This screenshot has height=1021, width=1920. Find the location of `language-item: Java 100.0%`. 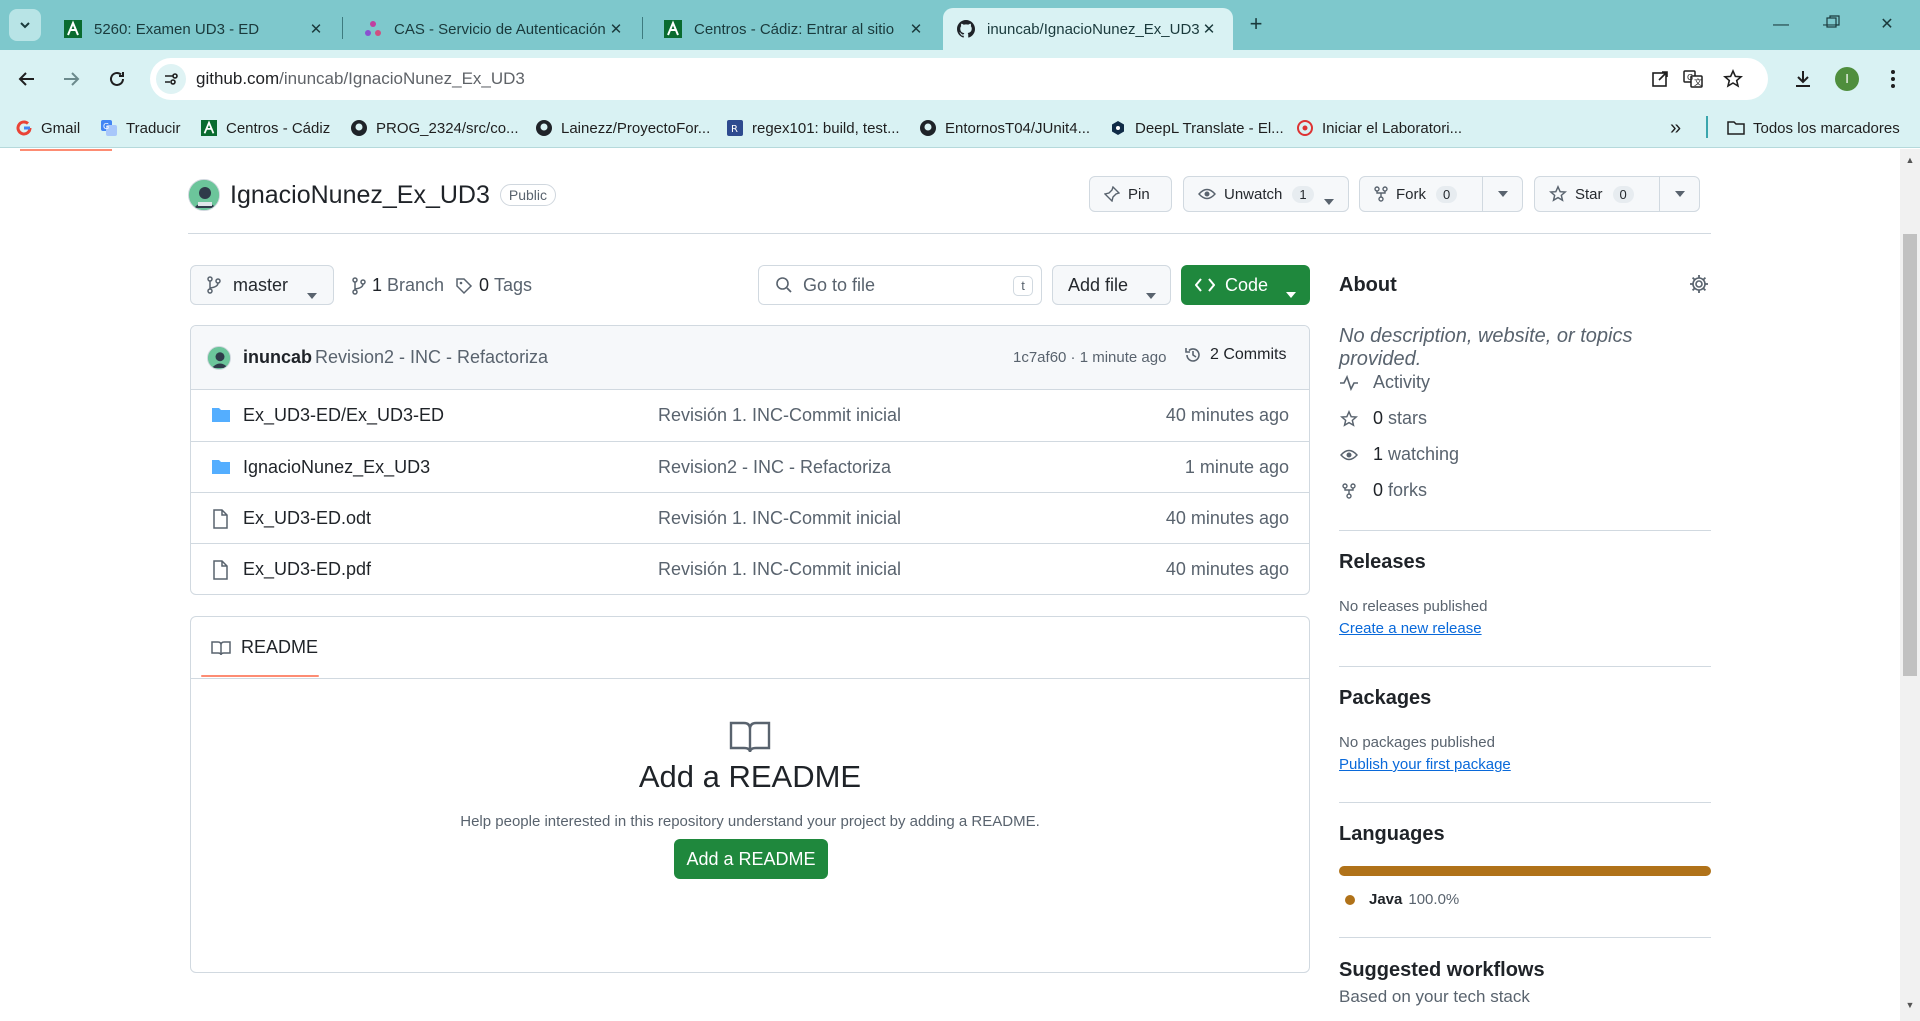

language-item: Java 100.0% is located at coordinates (1402, 899).